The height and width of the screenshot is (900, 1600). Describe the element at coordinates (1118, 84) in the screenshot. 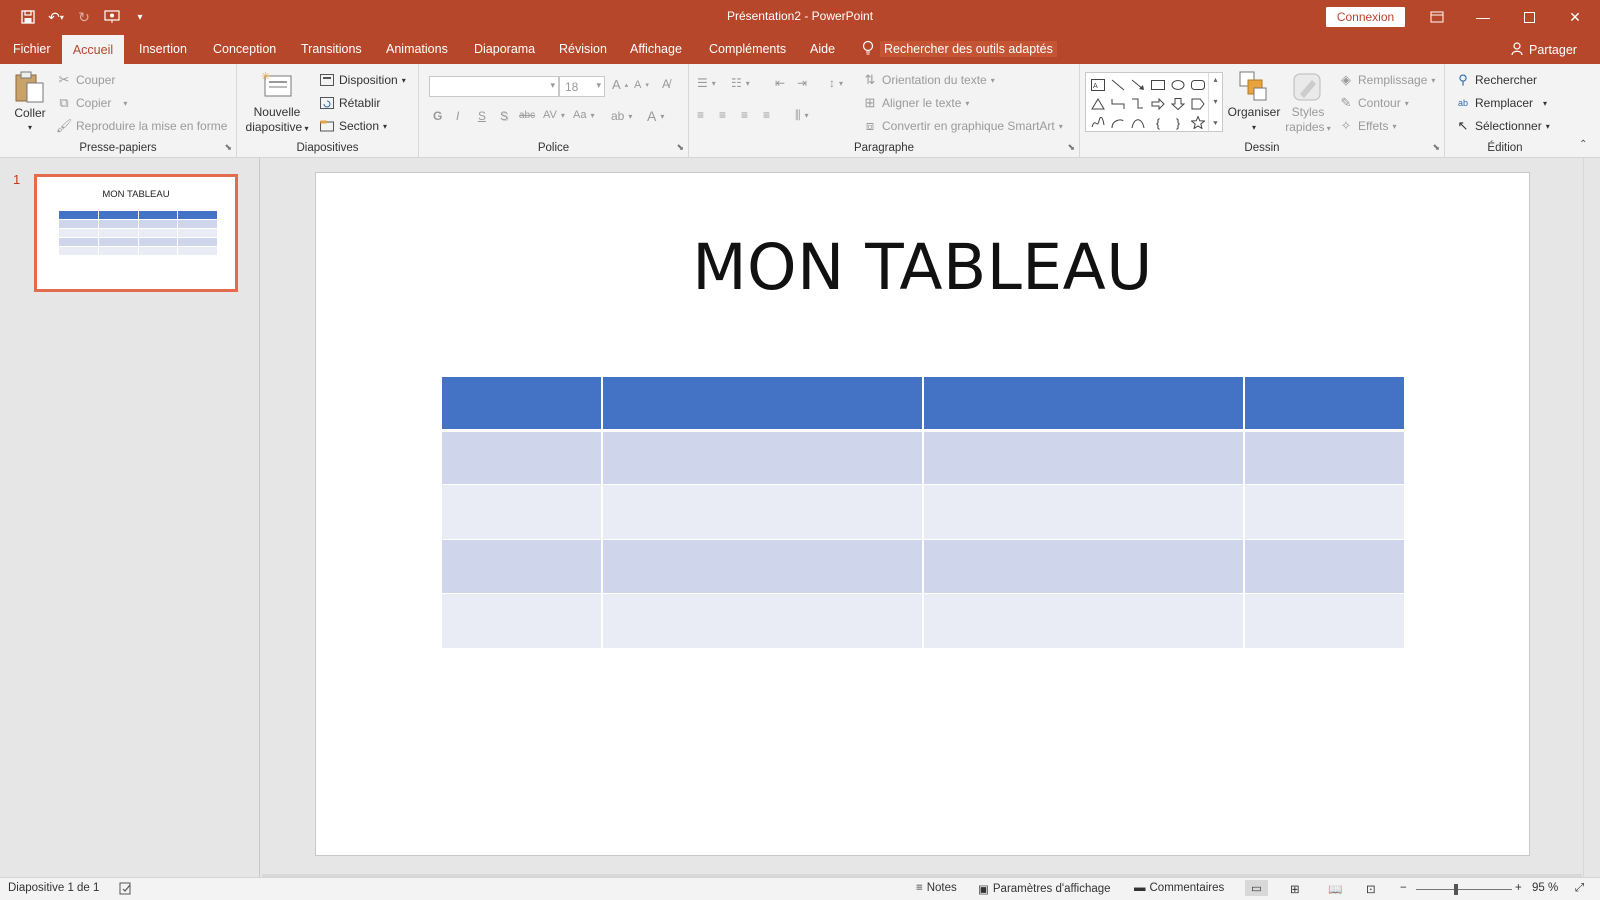

I see `line-shape-icon` at that location.